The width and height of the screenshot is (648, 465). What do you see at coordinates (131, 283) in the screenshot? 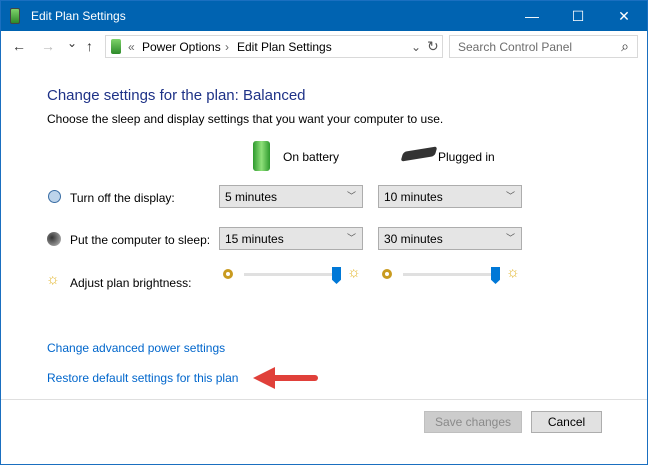
I see `brightness-label: Adjust plan brightness:` at bounding box center [131, 283].